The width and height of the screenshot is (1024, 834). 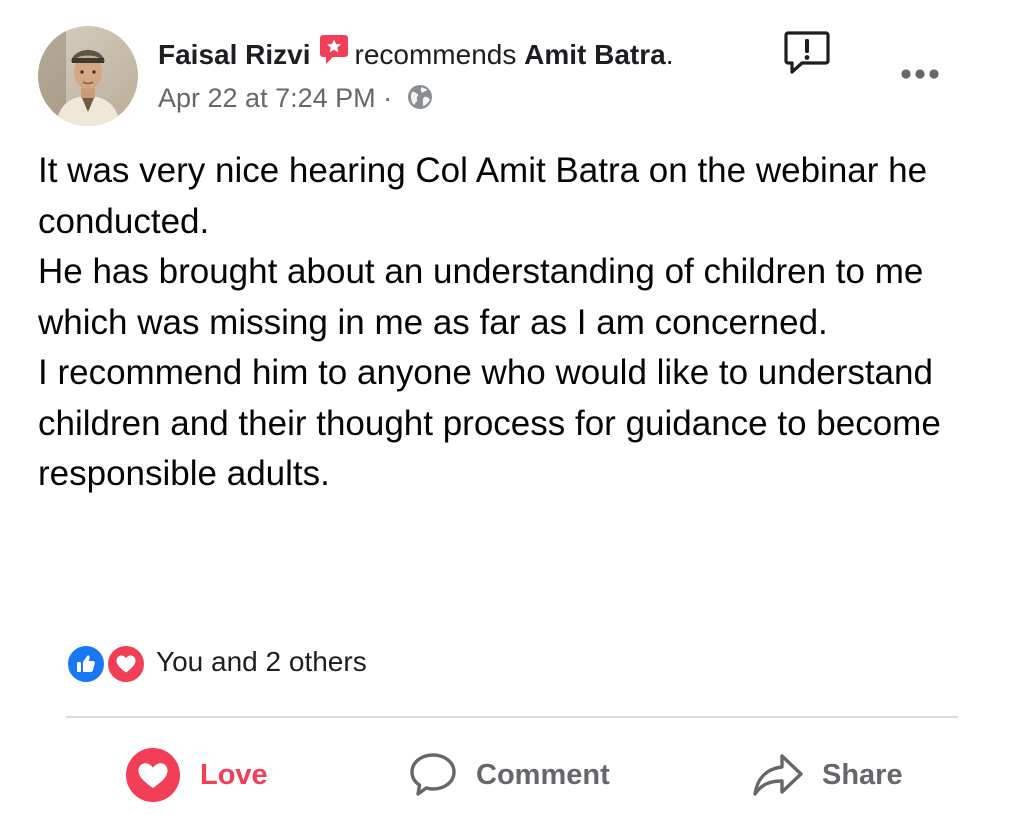 I want to click on recommendation-badge-icon, so click(x=334, y=55).